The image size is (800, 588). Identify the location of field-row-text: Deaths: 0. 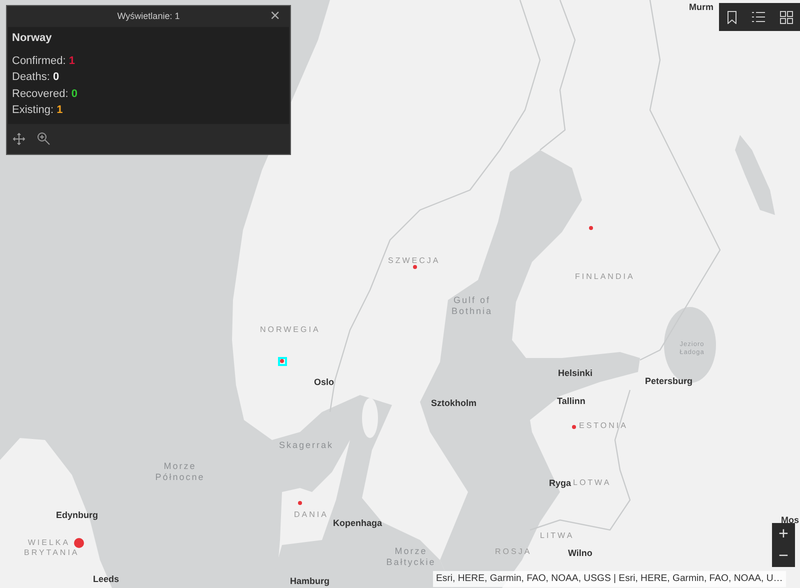
(36, 77).